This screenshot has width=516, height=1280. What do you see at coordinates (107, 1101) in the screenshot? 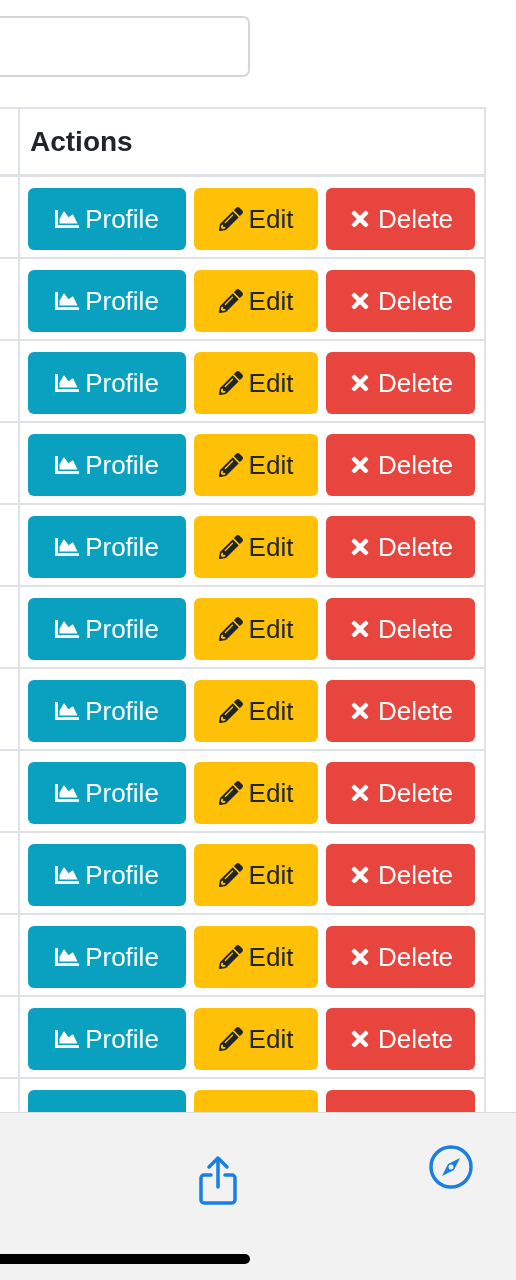
I see `profile-button` at bounding box center [107, 1101].